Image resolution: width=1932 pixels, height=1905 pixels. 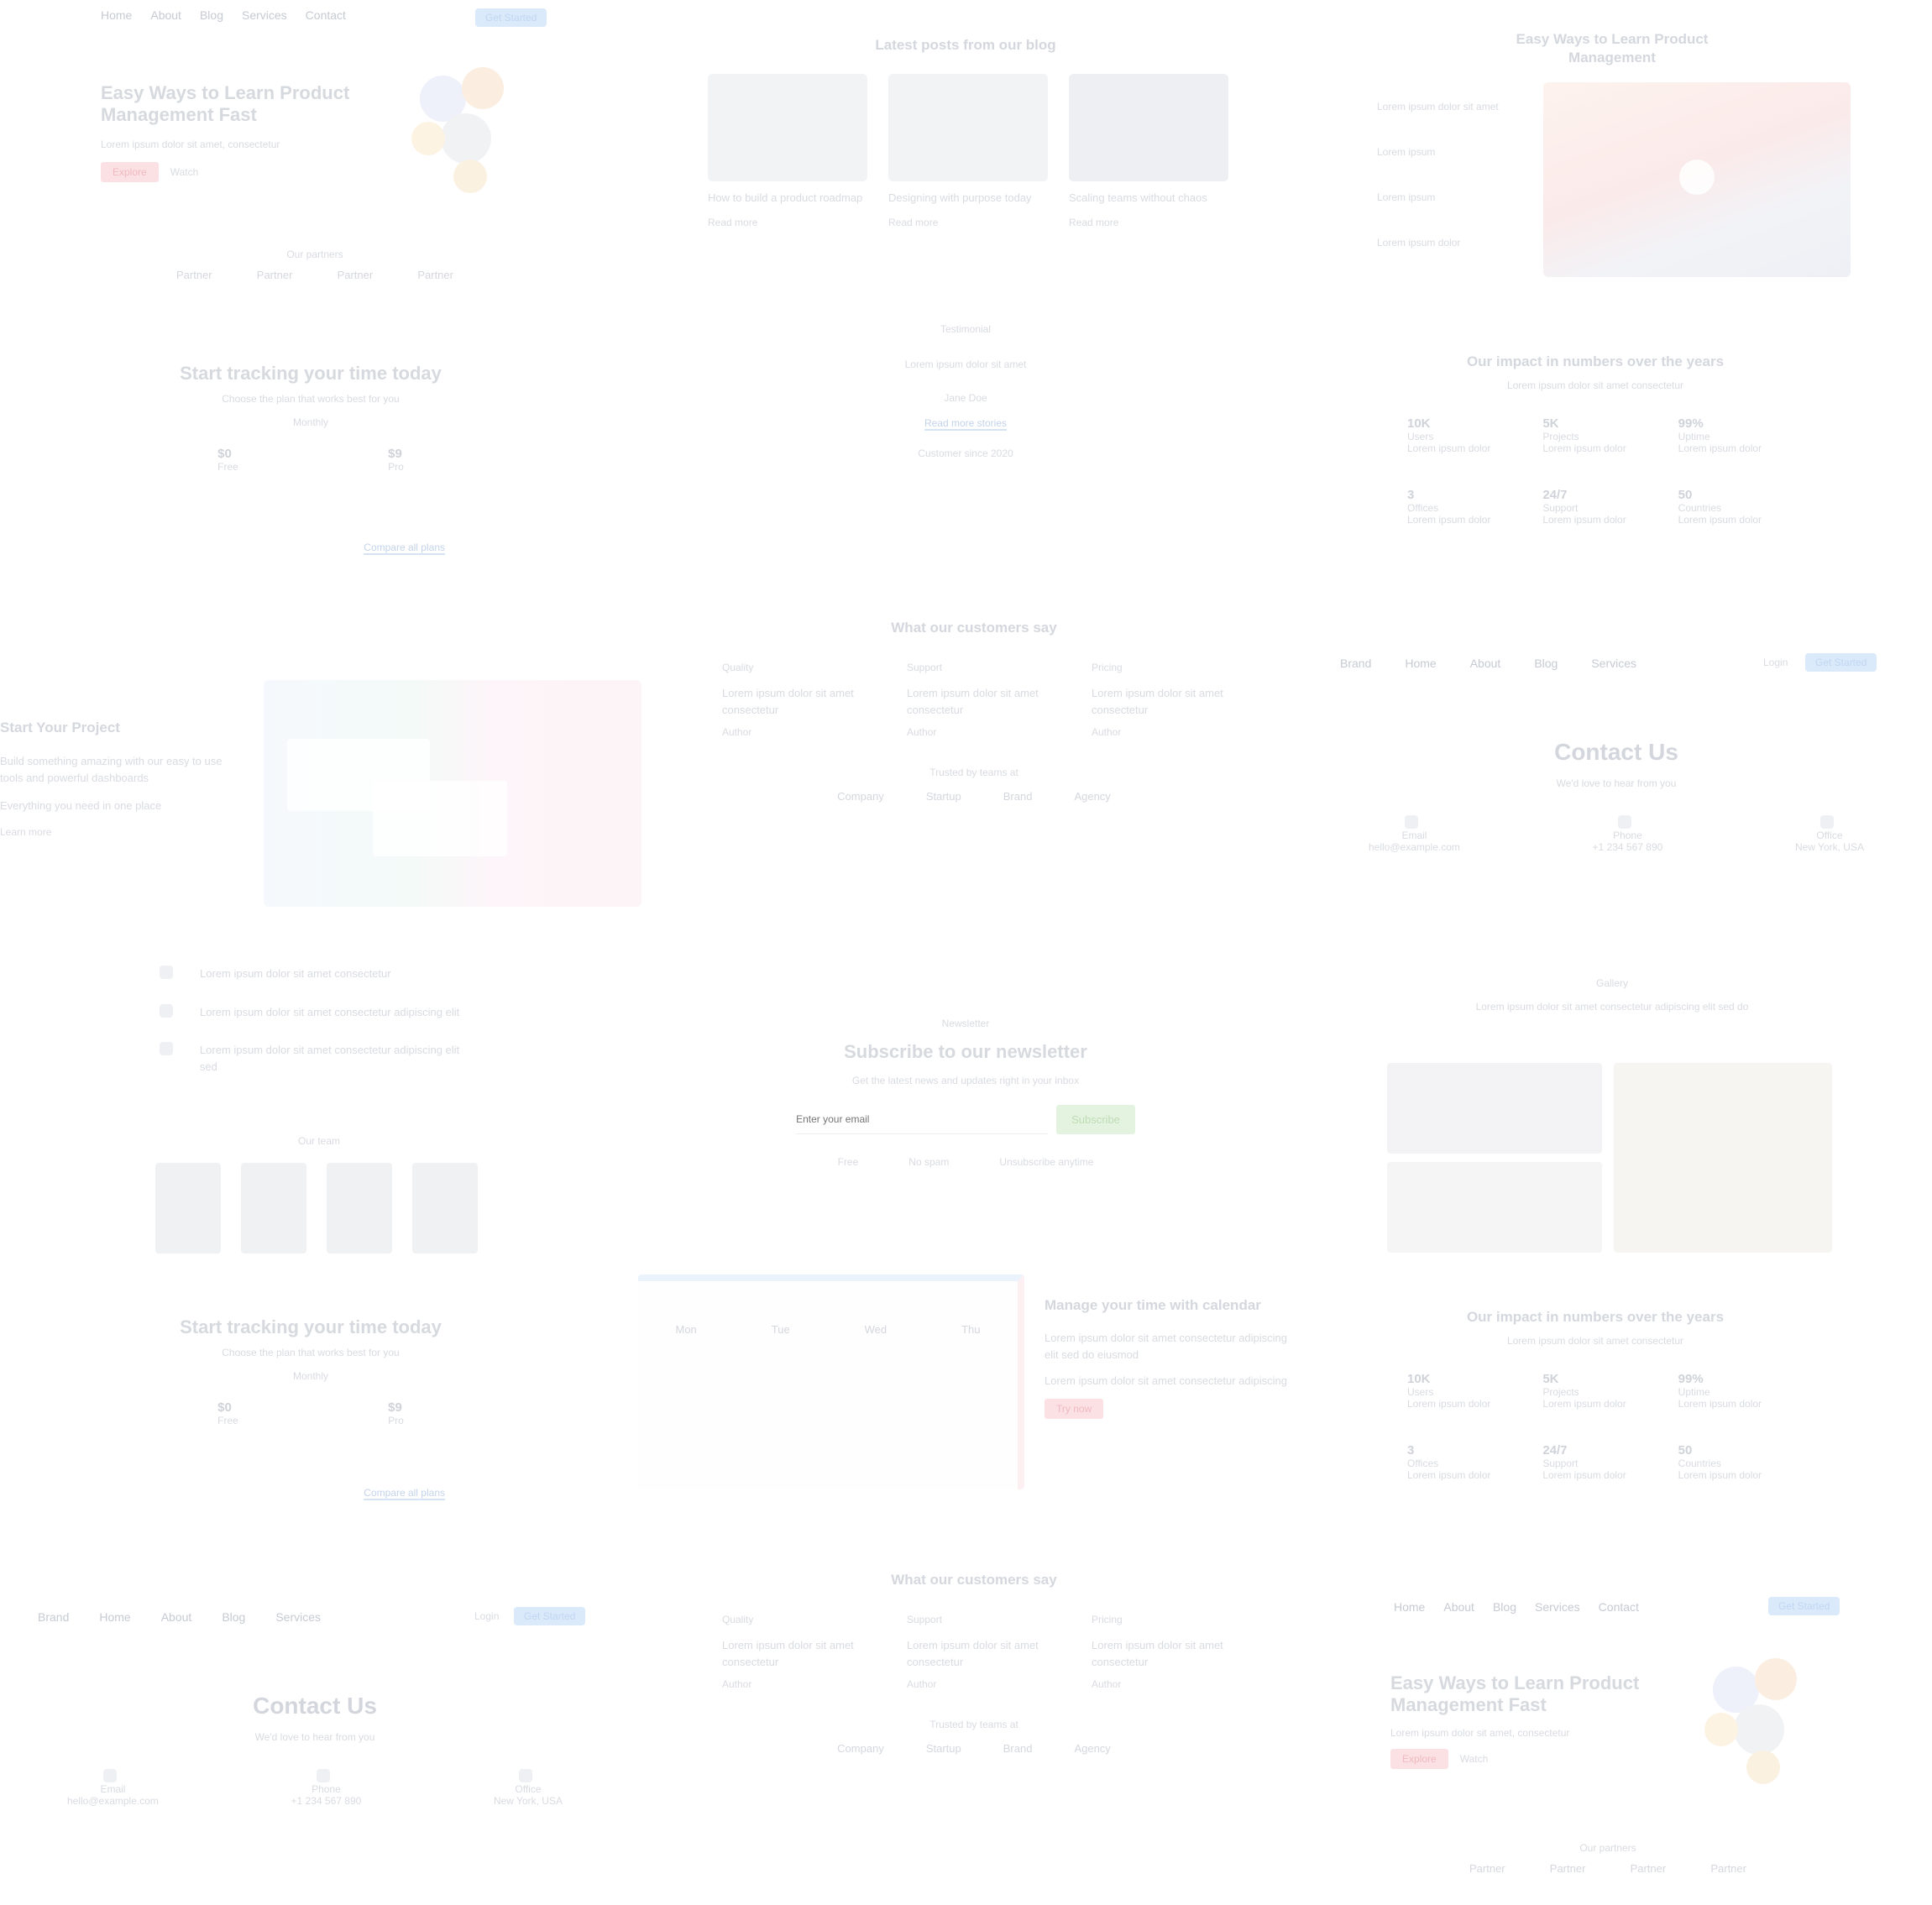 I want to click on calendar-cta-button: Try now, so click(x=1074, y=1408).